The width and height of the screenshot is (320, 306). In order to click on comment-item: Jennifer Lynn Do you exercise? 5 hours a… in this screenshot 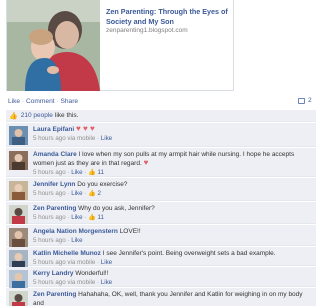, I will do `click(161, 189)`.